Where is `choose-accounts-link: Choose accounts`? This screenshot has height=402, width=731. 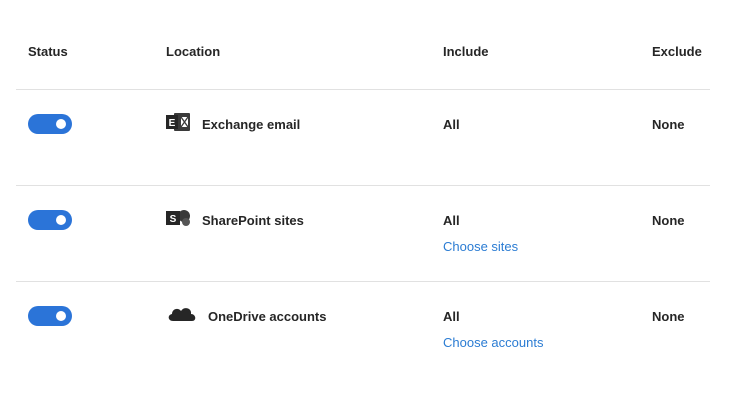
choose-accounts-link: Choose accounts is located at coordinates (493, 343).